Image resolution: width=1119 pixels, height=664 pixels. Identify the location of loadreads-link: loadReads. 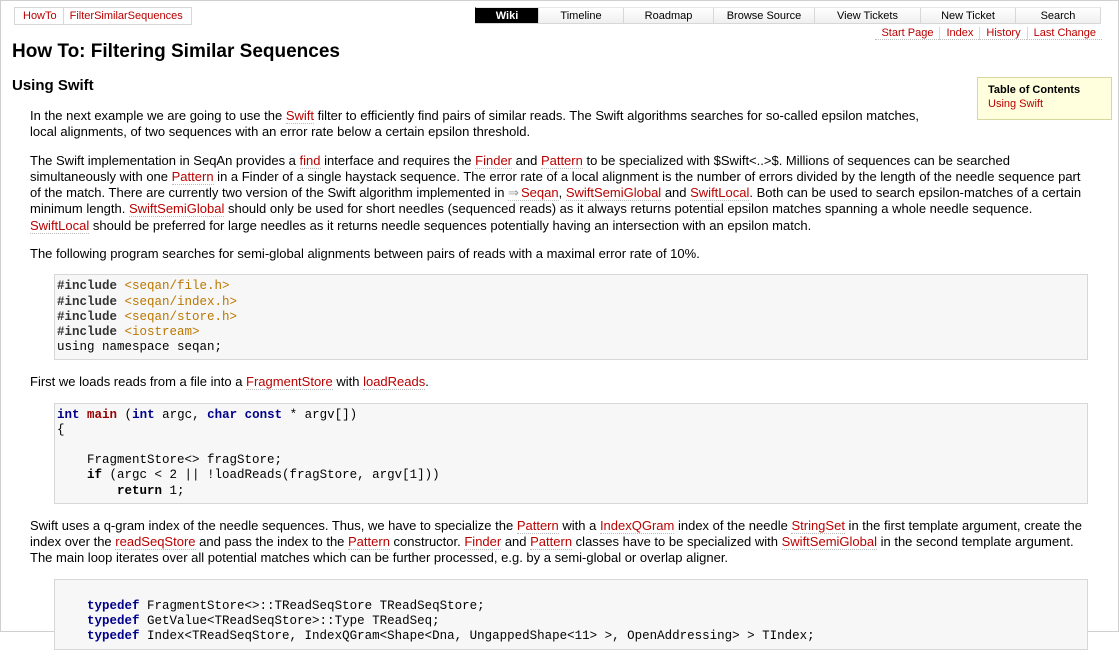
(394, 382).